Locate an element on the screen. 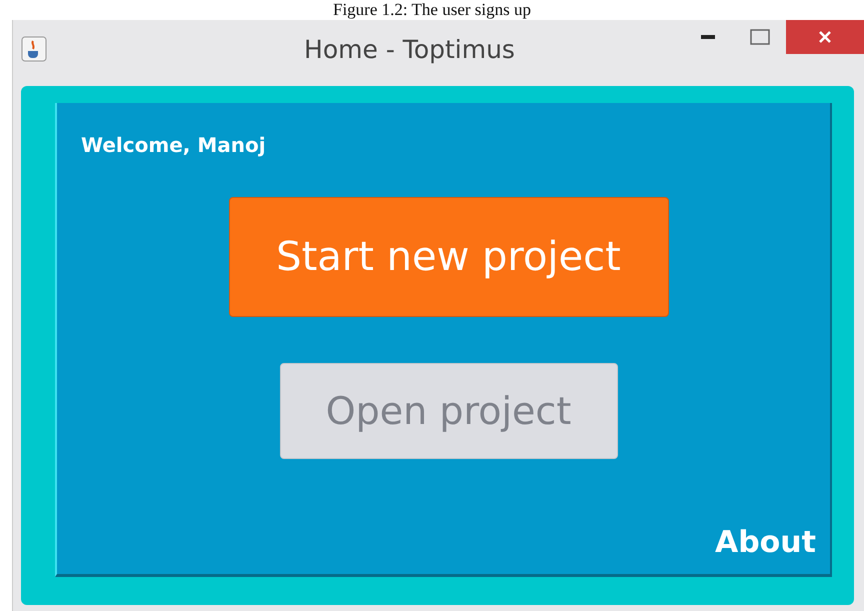 The height and width of the screenshot is (611, 864). minimize-icon is located at coordinates (708, 37).